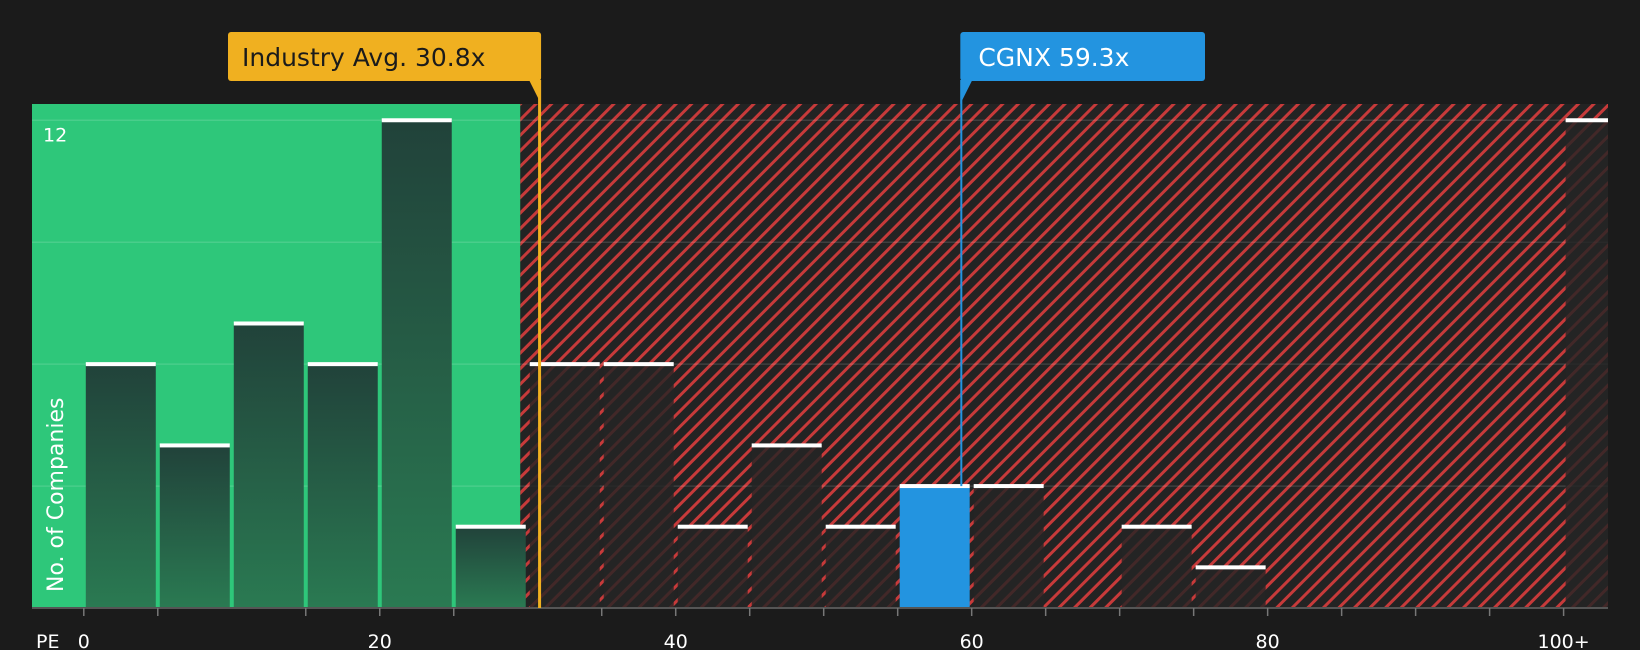 The image size is (1640, 650). What do you see at coordinates (363, 57) in the screenshot?
I see `industry-avg-label: Industry Avg. 30.8x` at bounding box center [363, 57].